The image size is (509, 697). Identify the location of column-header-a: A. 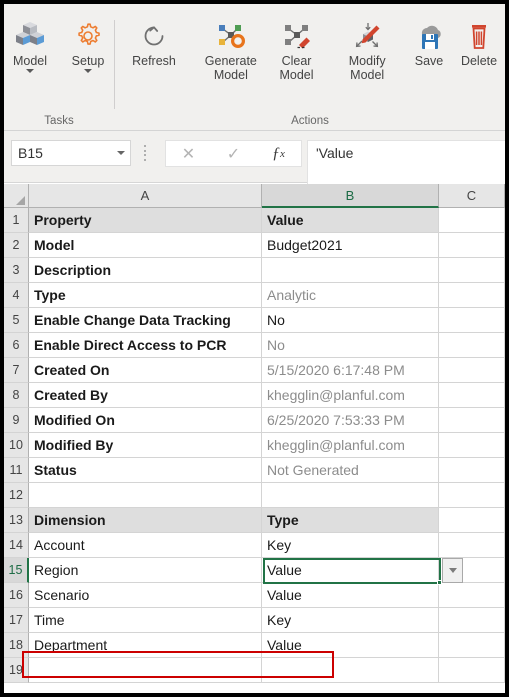
(145, 196).